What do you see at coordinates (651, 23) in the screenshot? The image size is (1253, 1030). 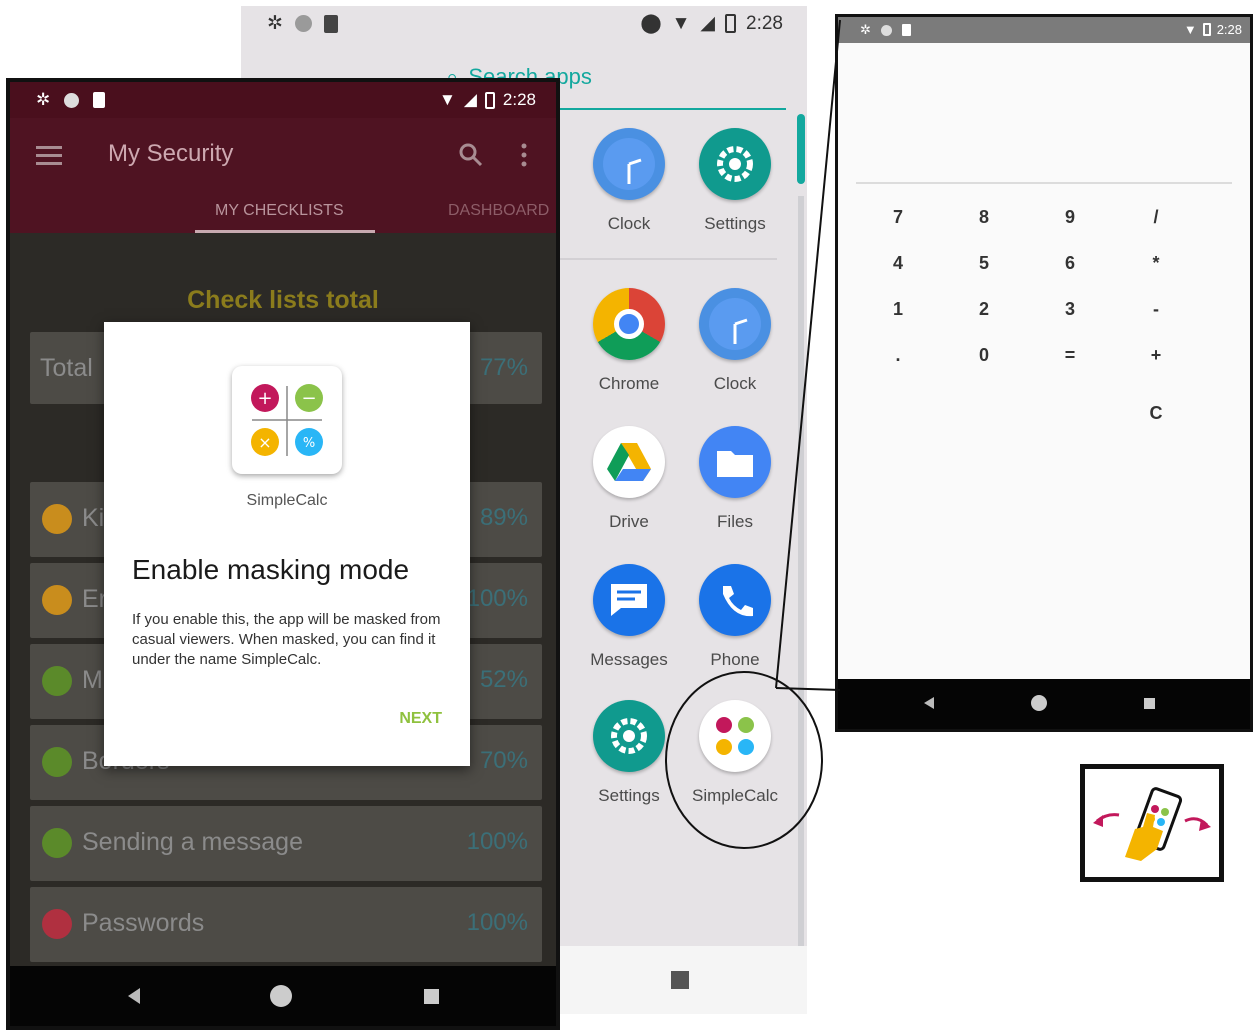 I see `location-icon: ⬤` at bounding box center [651, 23].